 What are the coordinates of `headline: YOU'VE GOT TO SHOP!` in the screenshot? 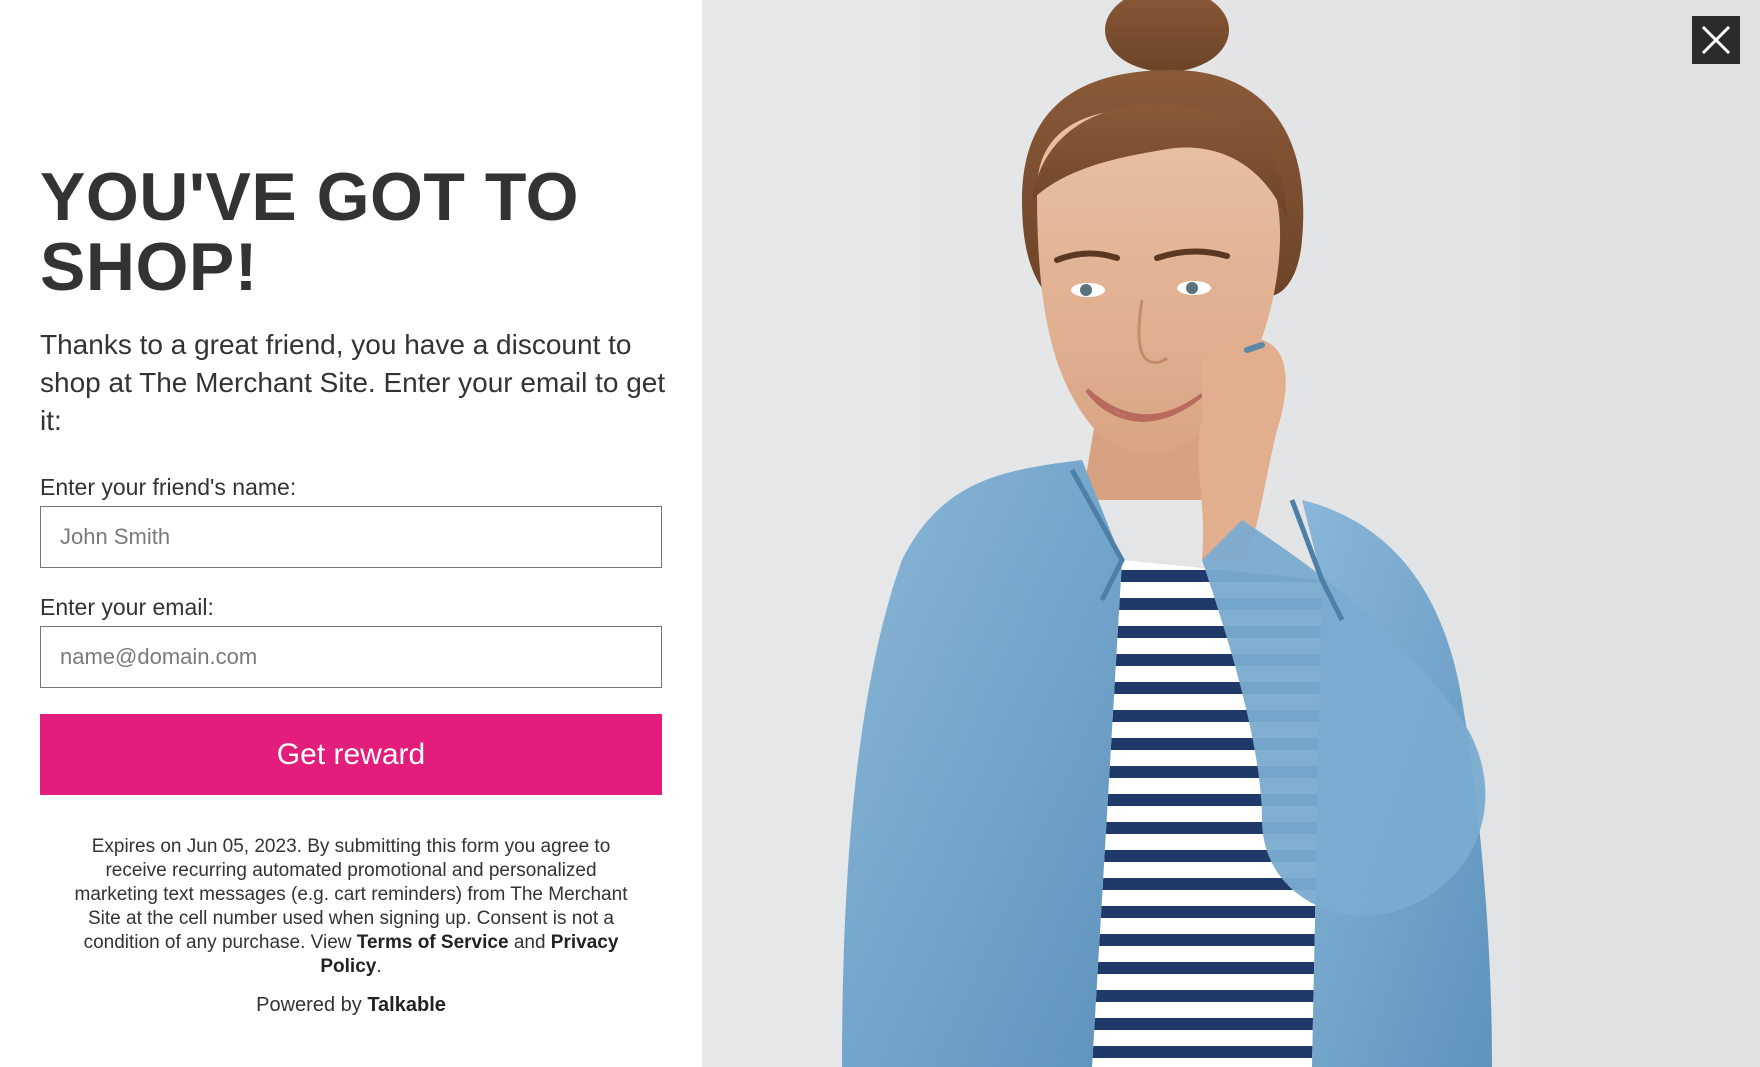 It's located at (310, 232).